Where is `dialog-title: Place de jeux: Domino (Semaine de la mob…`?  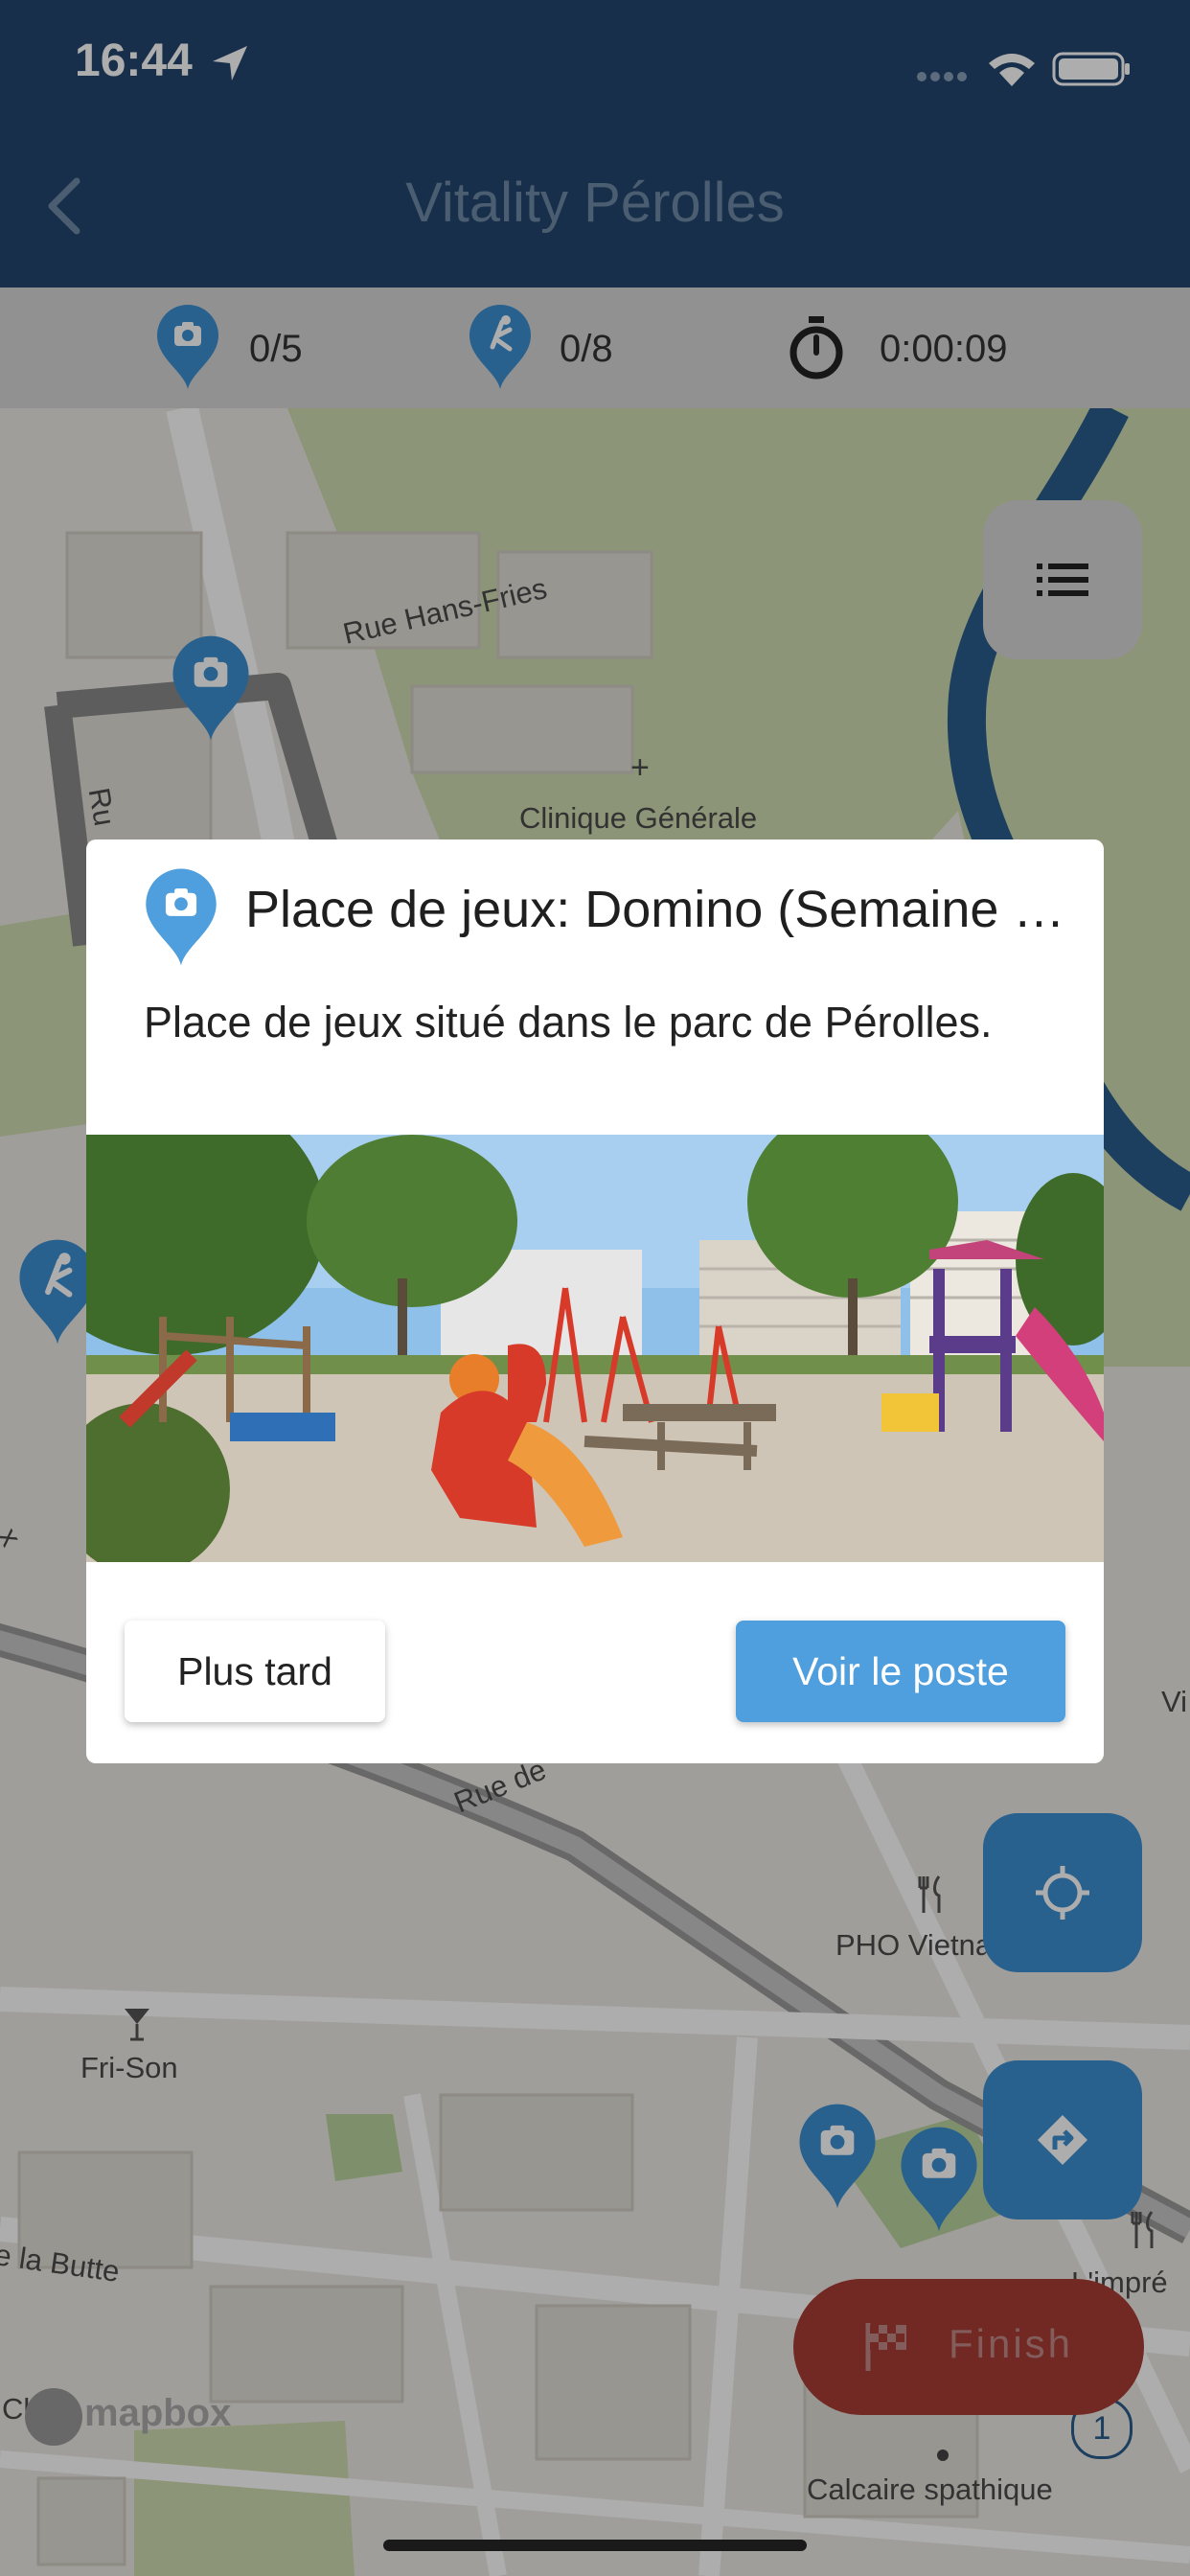 dialog-title: Place de jeux: Domino (Semaine de la mob… is located at coordinates (662, 909).